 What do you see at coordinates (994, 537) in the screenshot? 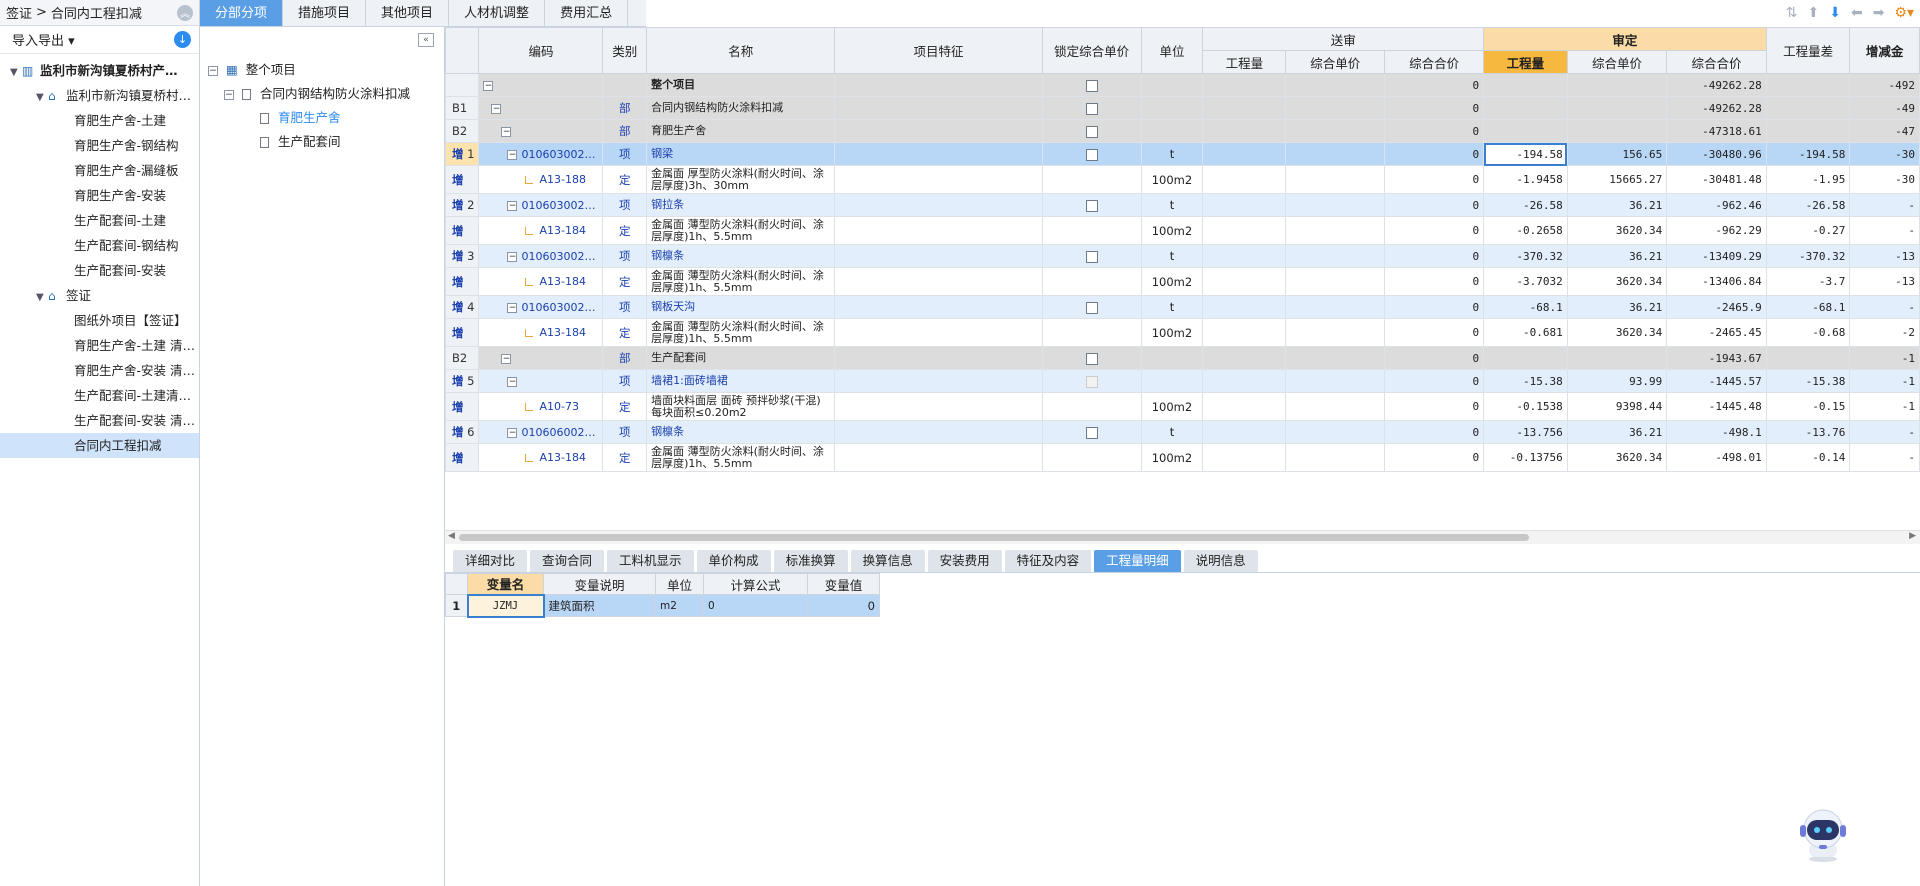
I see `scrollbar-thumb` at bounding box center [994, 537].